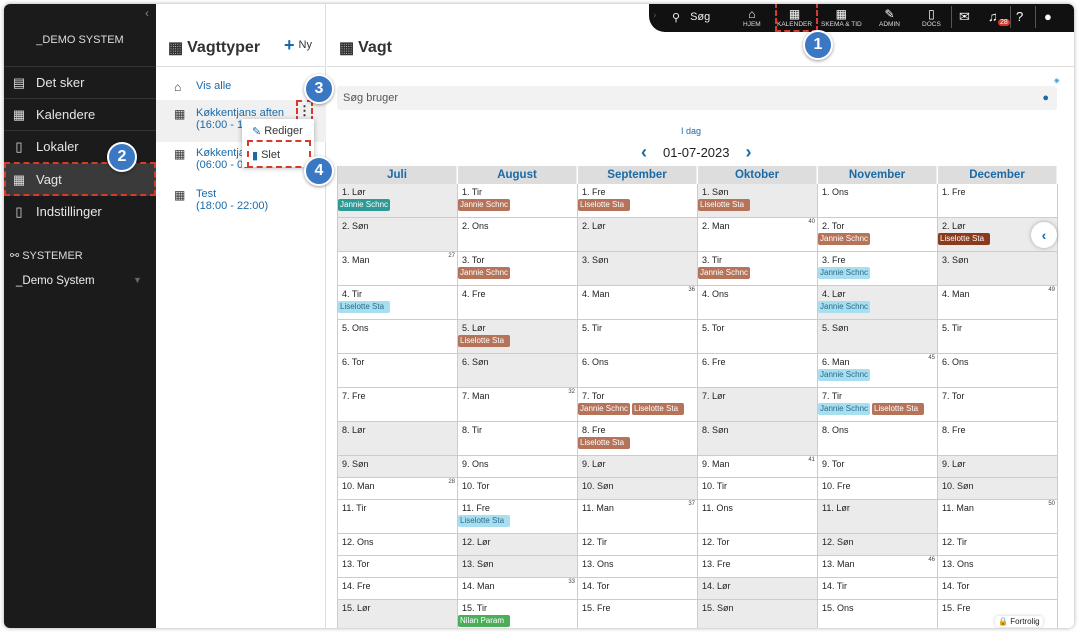  I want to click on nav-home: ⌂ HJEM, so click(752, 17).